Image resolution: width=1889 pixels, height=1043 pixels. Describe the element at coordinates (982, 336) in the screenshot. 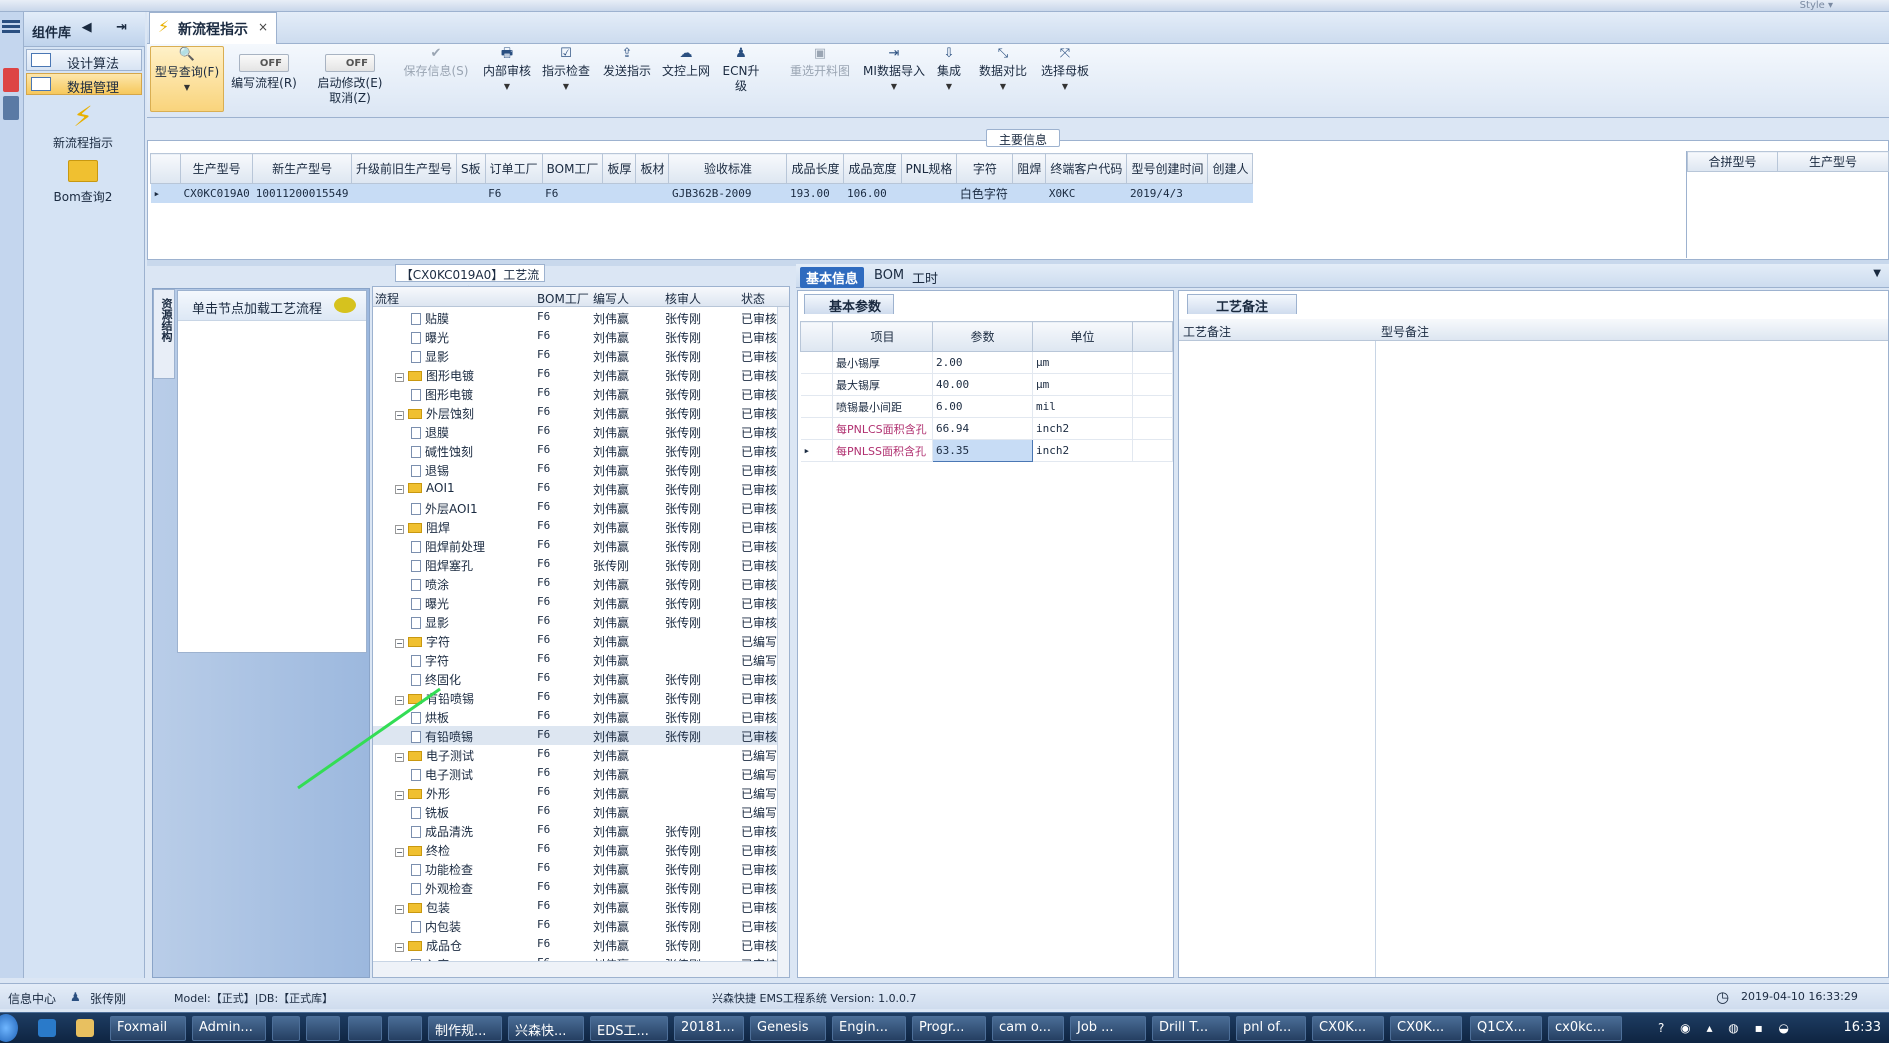

I see `column-header: 参数` at that location.